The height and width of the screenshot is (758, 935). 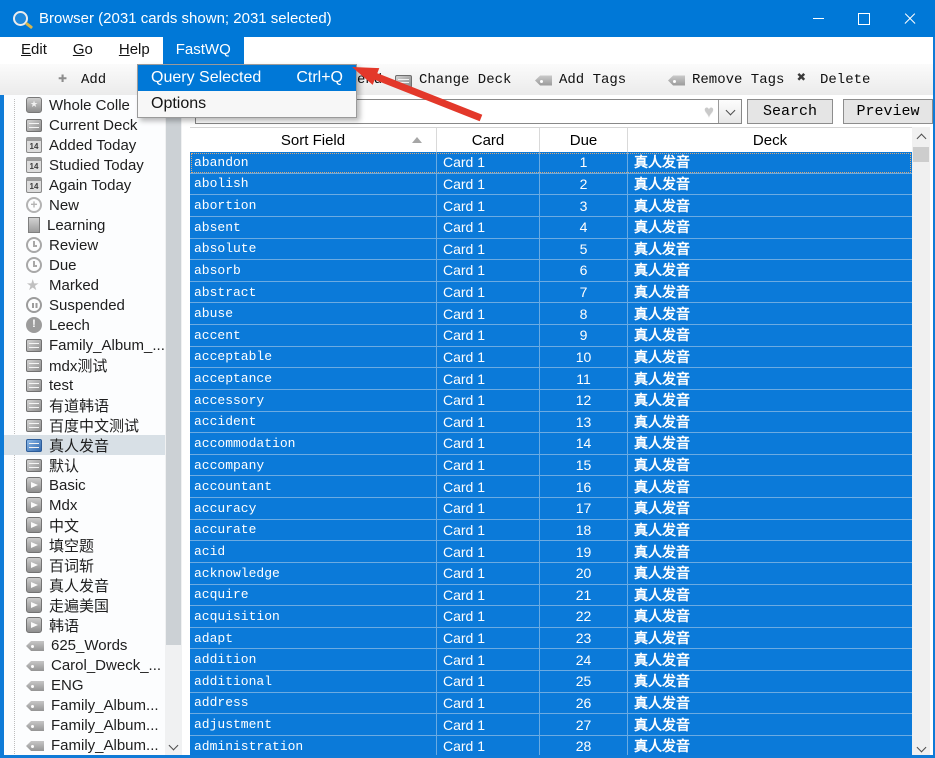 What do you see at coordinates (726, 79) in the screenshot?
I see `remove-tags-button: Remove Tags` at bounding box center [726, 79].